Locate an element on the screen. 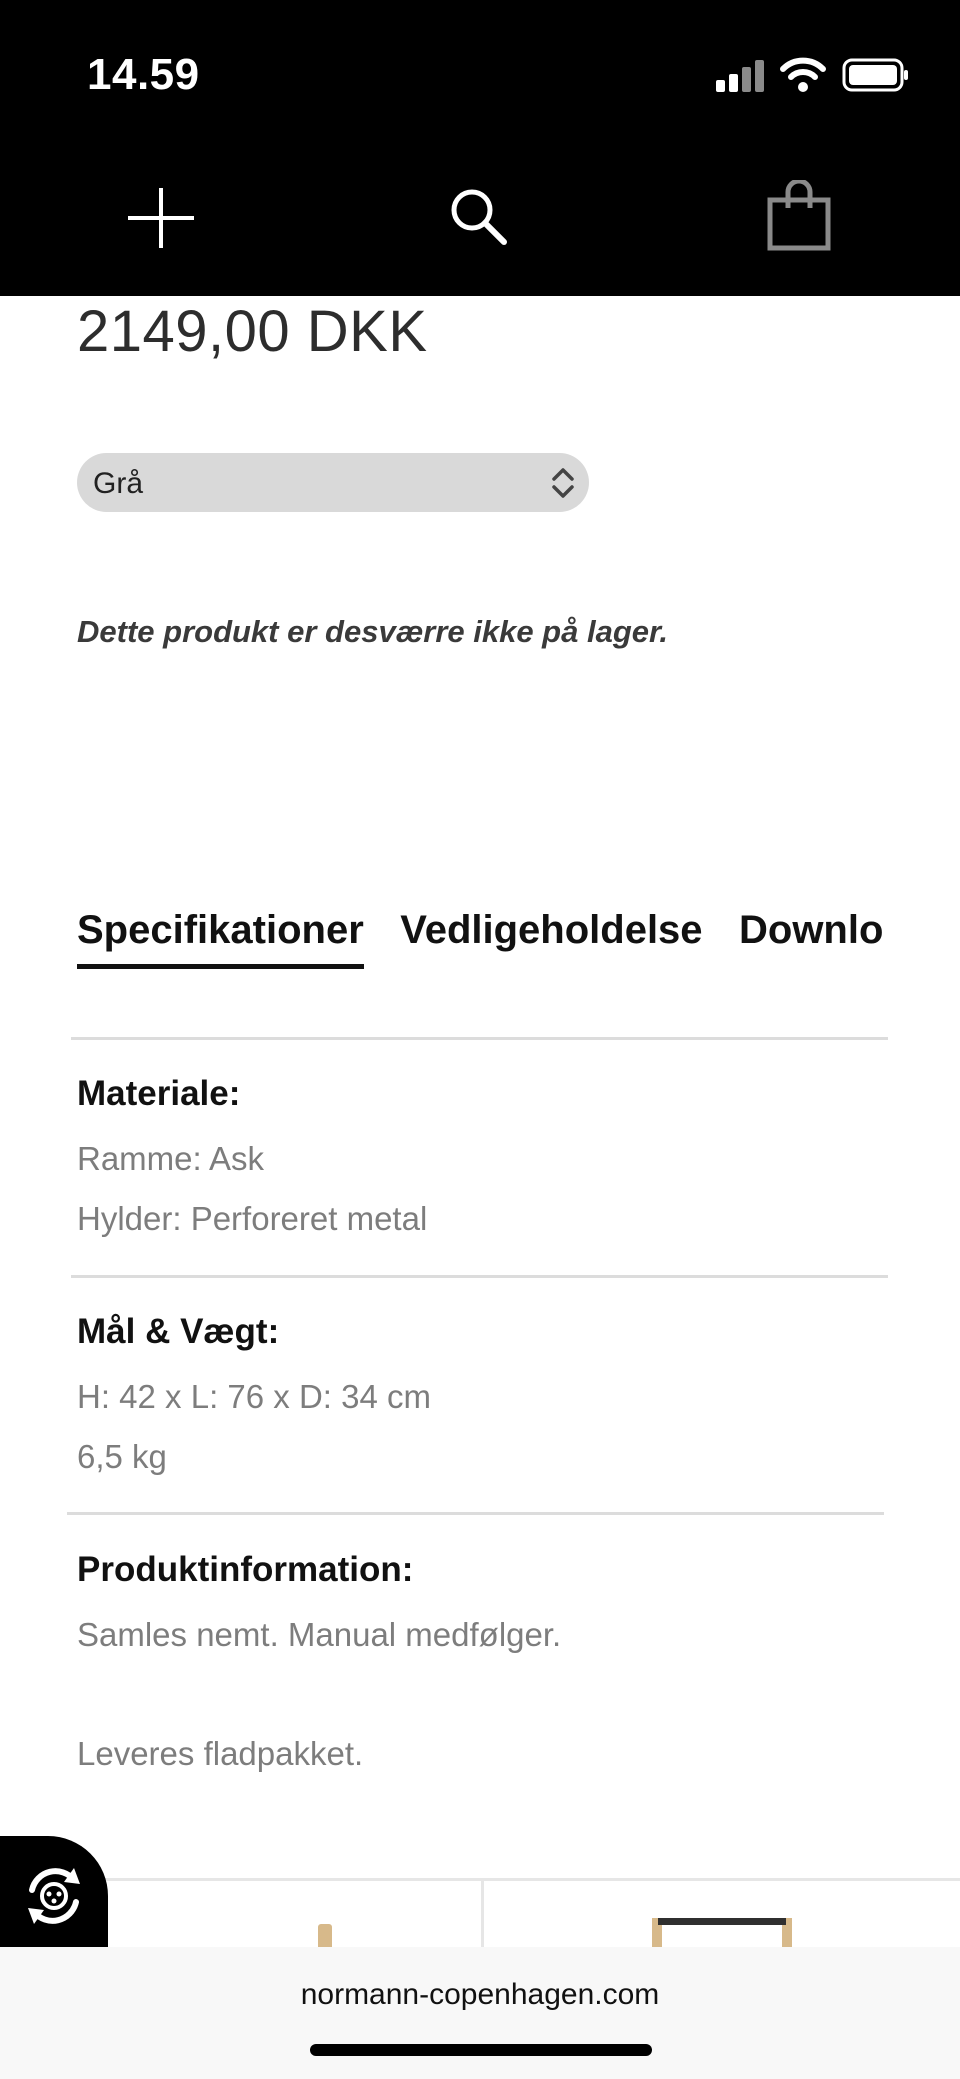 This screenshot has height=2079, width=960. chat-support-icon is located at coordinates (54, 1896).